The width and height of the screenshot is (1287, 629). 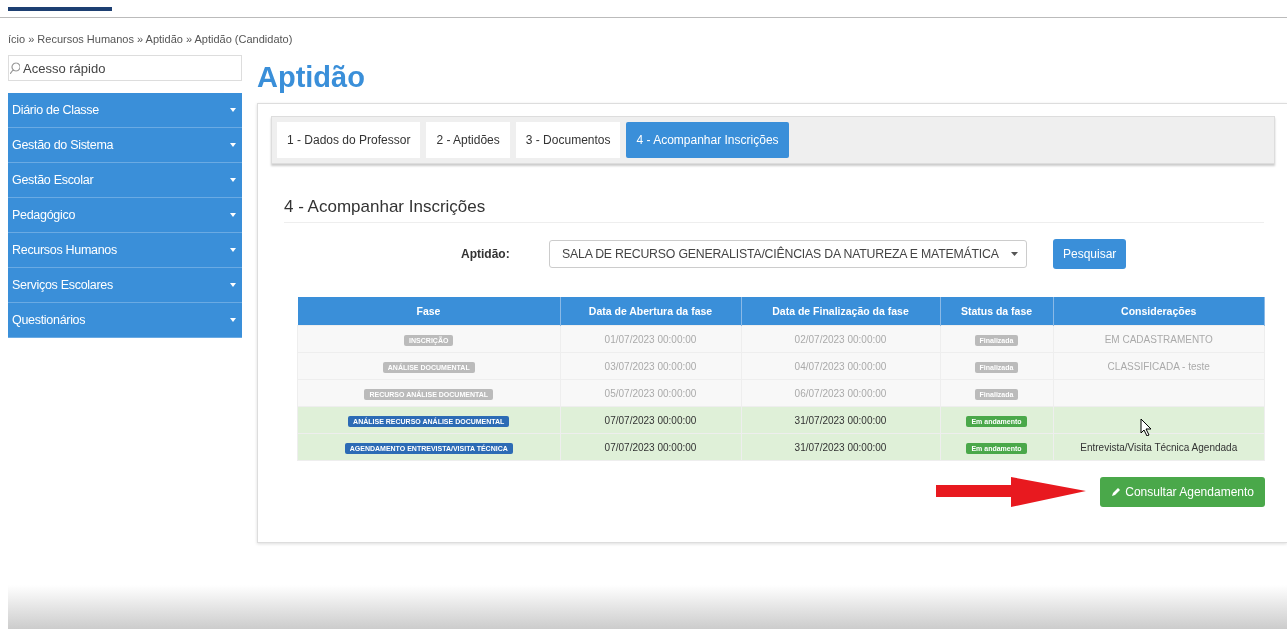 I want to click on table-cell: Entrevista/Visita Técnica Agendada, so click(x=1159, y=447).